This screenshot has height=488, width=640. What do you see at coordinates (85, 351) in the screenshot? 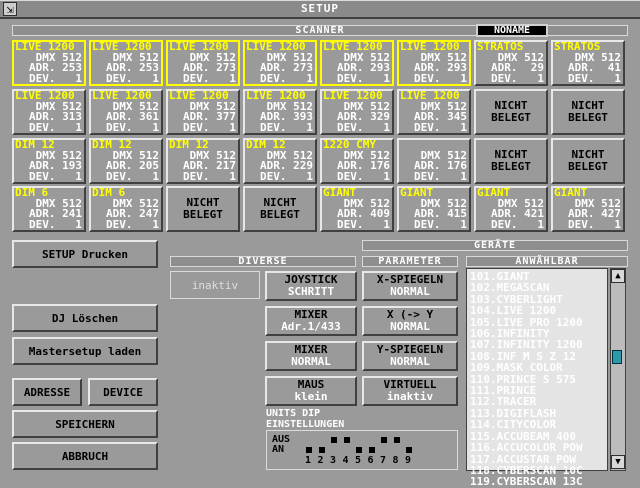
I see `master-setup-load-button: Mastersetup laden` at bounding box center [85, 351].